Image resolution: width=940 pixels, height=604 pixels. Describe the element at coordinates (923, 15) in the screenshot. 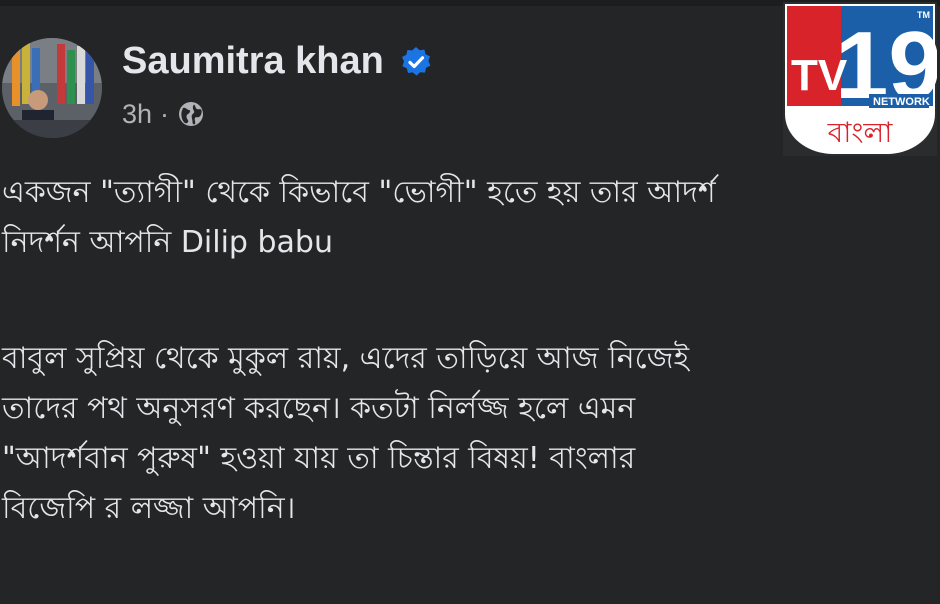

I see `logo-tm: TM` at that location.